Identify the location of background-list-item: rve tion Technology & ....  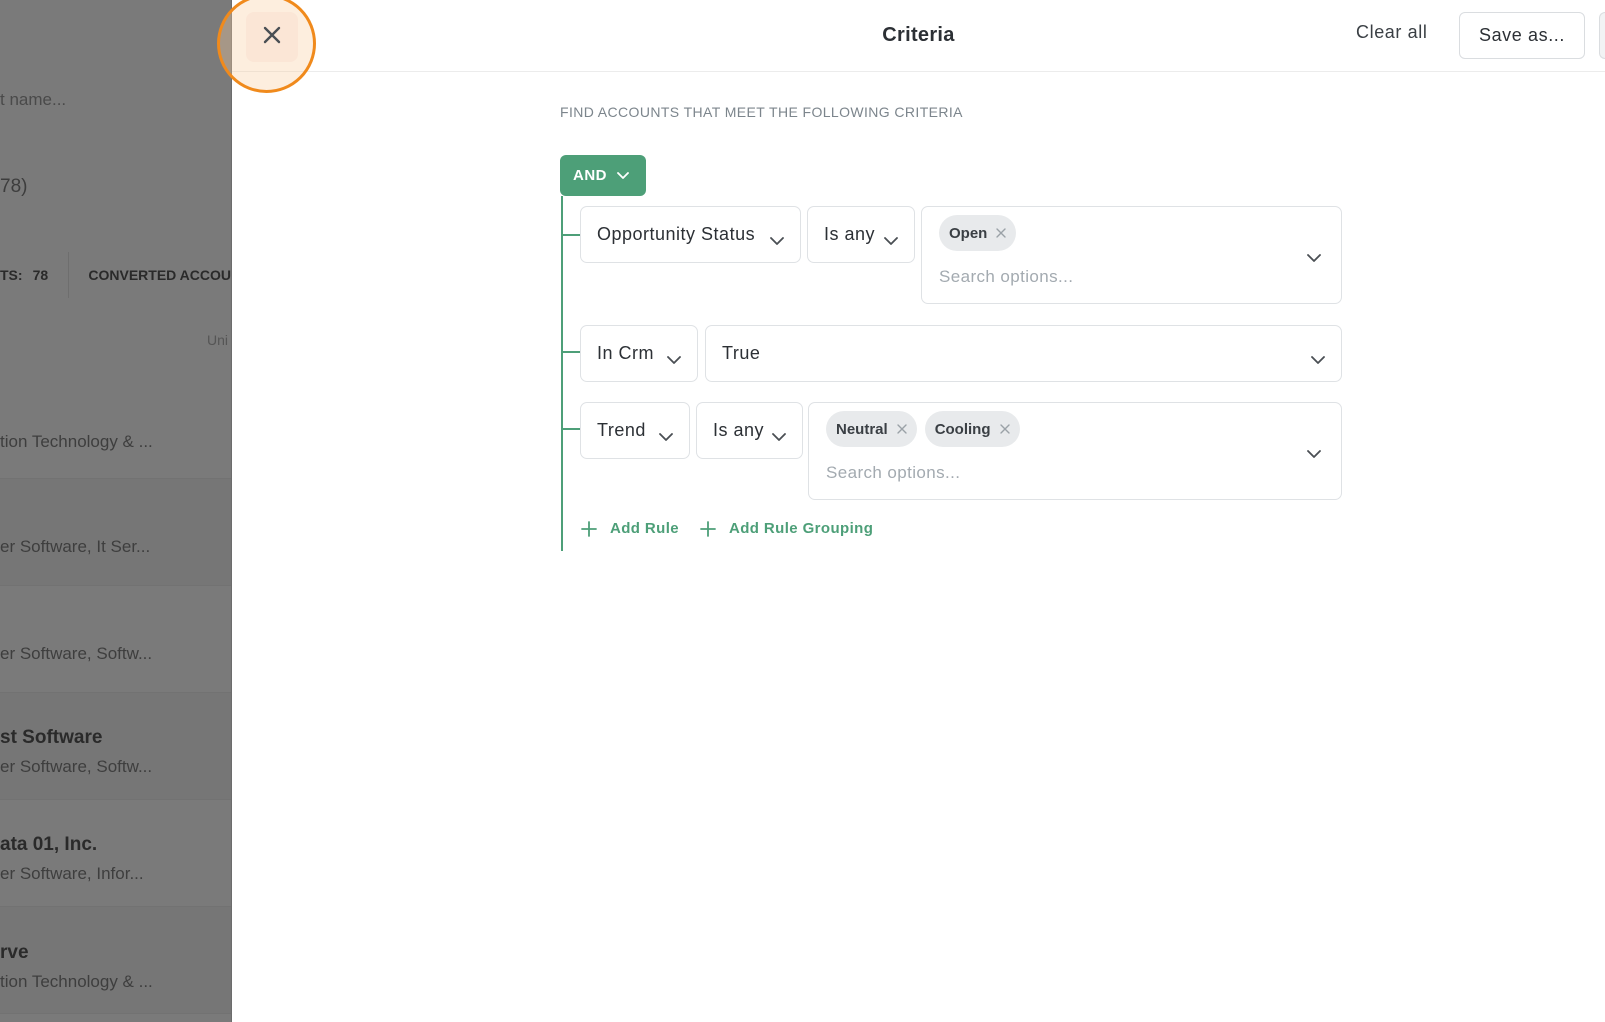
(115, 960).